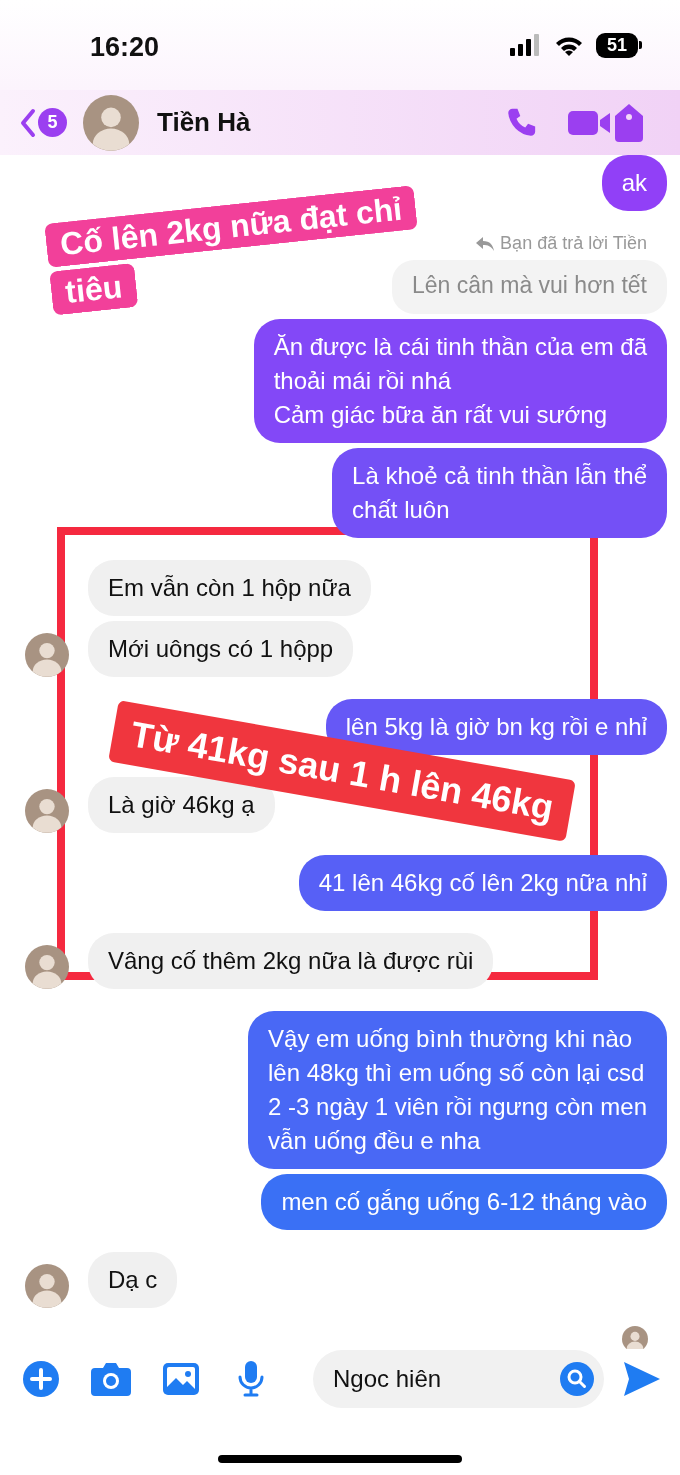 This screenshot has width=680, height=1475. Describe the element at coordinates (642, 1379) in the screenshot. I see `send-icon` at that location.